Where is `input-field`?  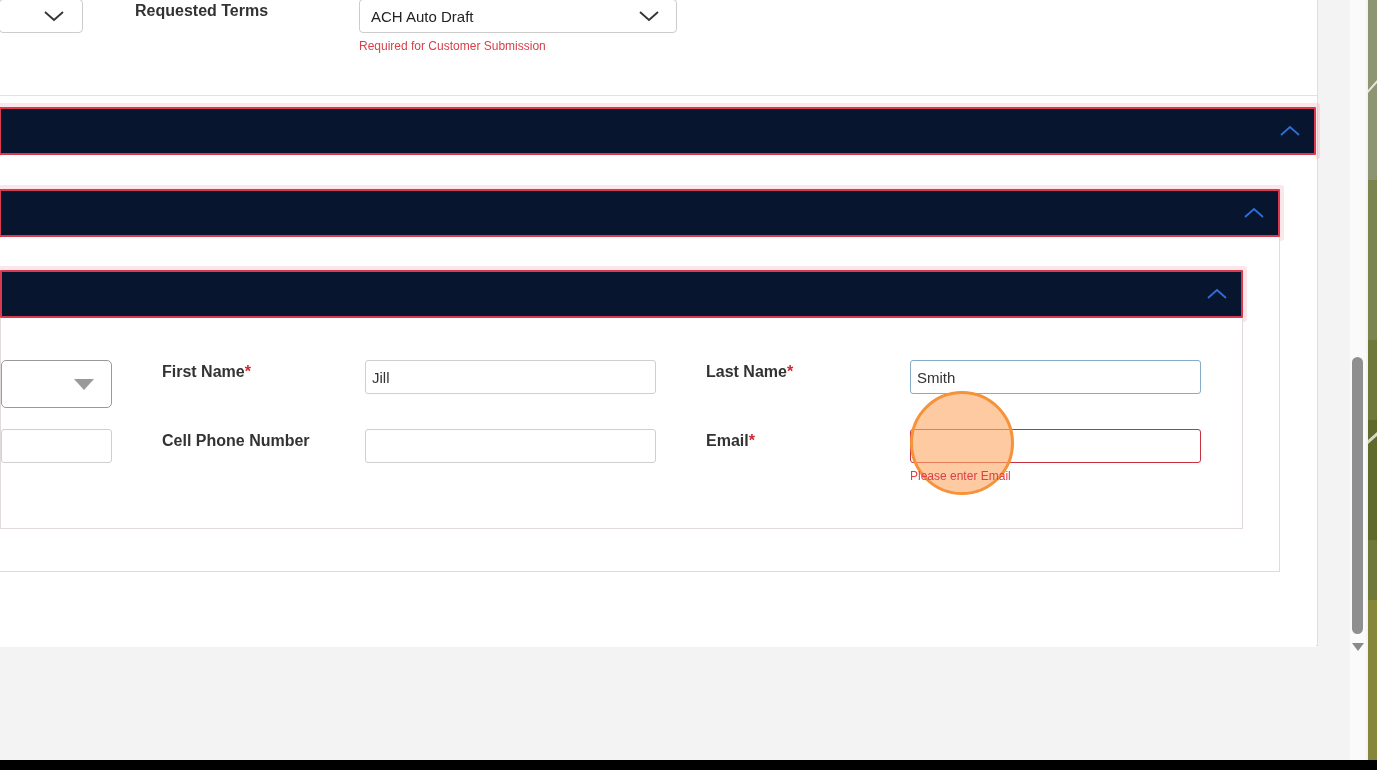 input-field is located at coordinates (1055, 446).